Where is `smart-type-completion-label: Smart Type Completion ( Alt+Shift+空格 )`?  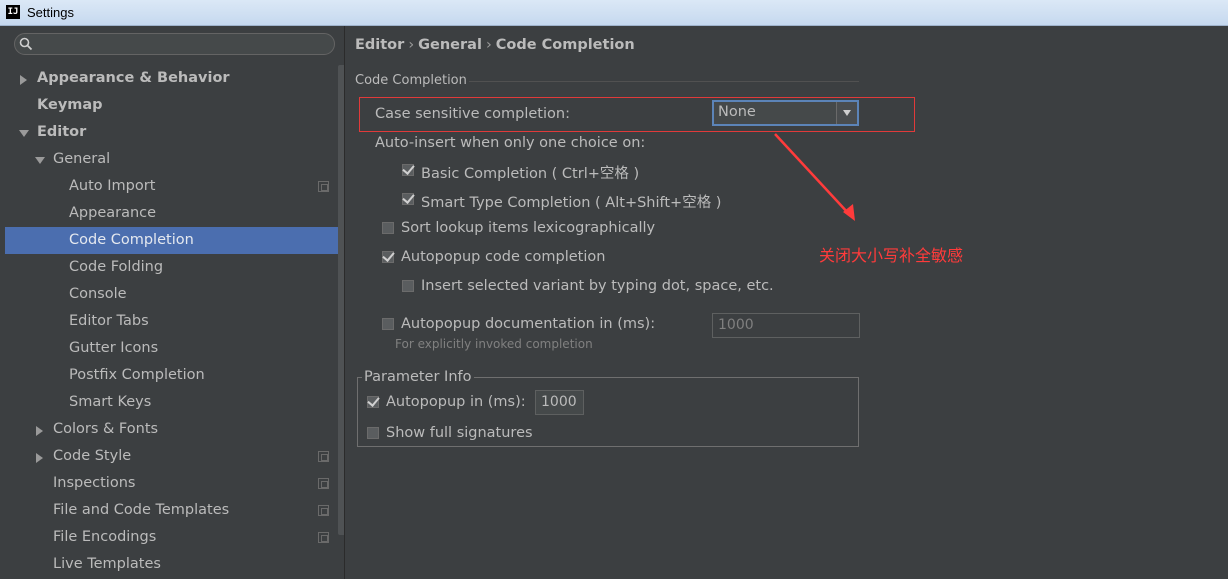
smart-type-completion-label: Smart Type Completion ( Alt+Shift+空格 ) is located at coordinates (571, 201).